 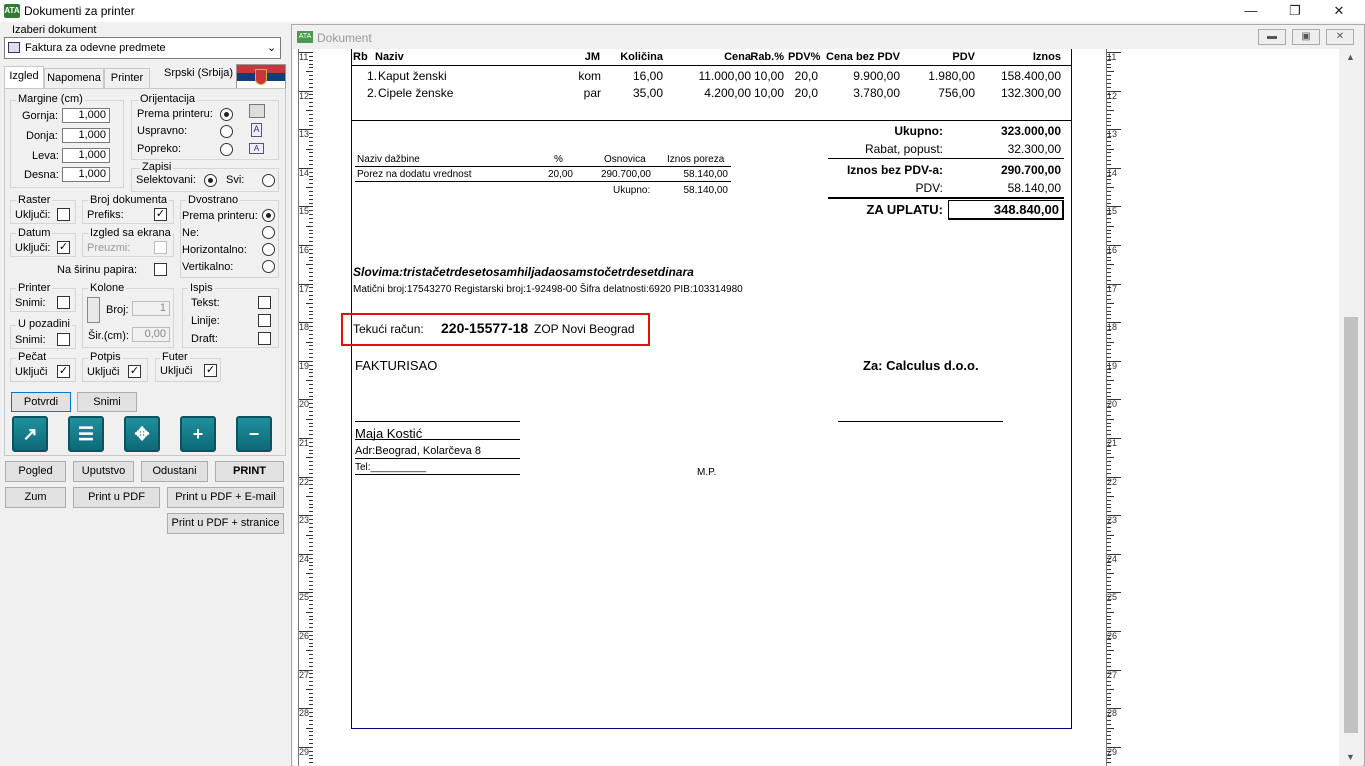 I want to click on table-header-cell: Rb, so click(x=360, y=57).